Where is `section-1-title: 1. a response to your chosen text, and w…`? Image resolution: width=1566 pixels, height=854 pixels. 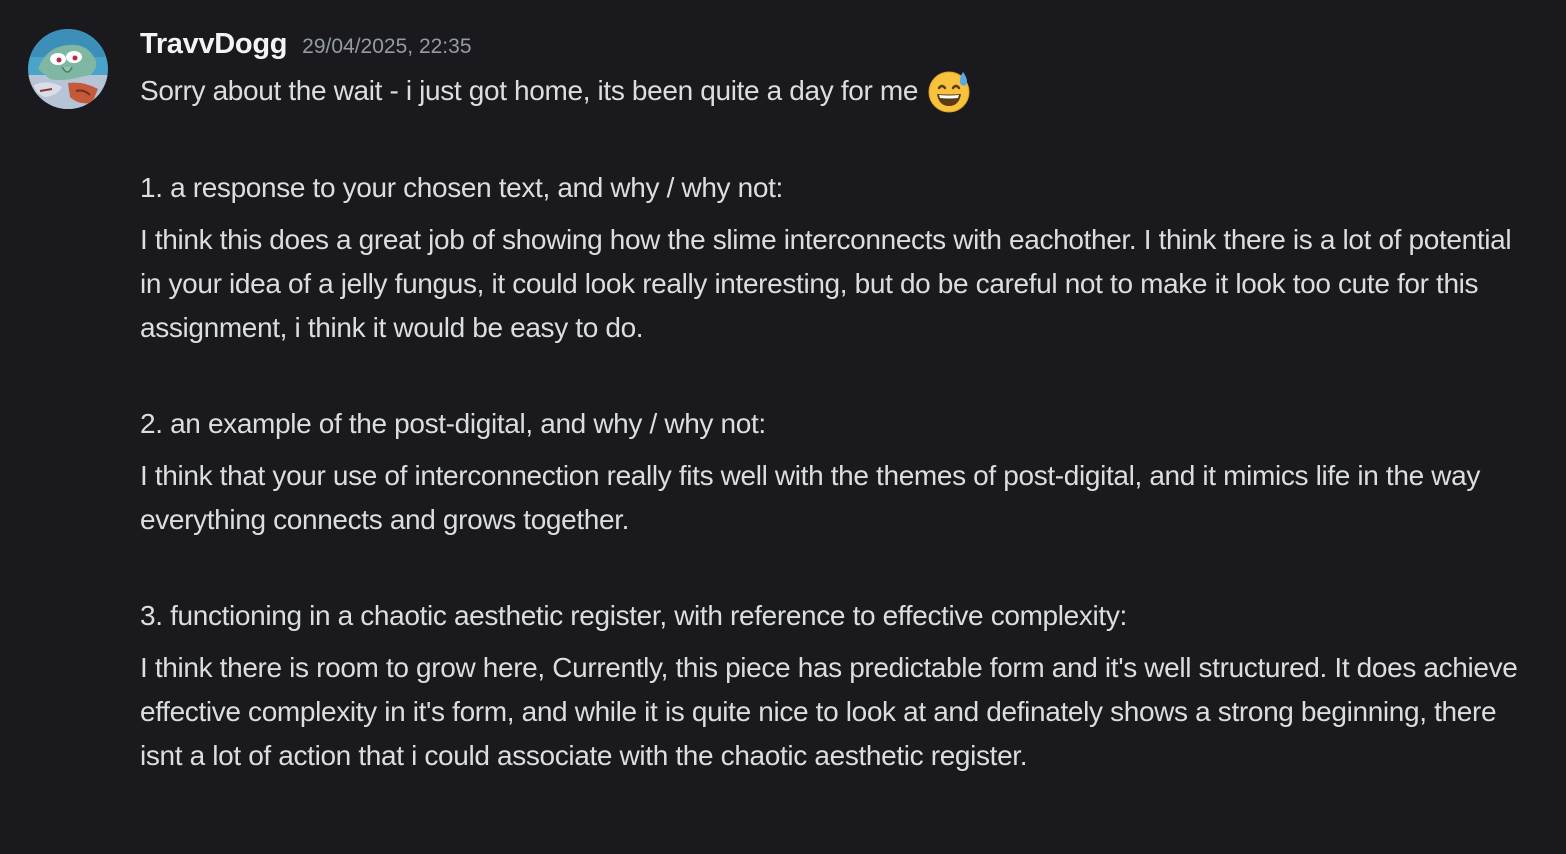 section-1-title: 1. a response to your chosen text, and w… is located at coordinates (461, 187).